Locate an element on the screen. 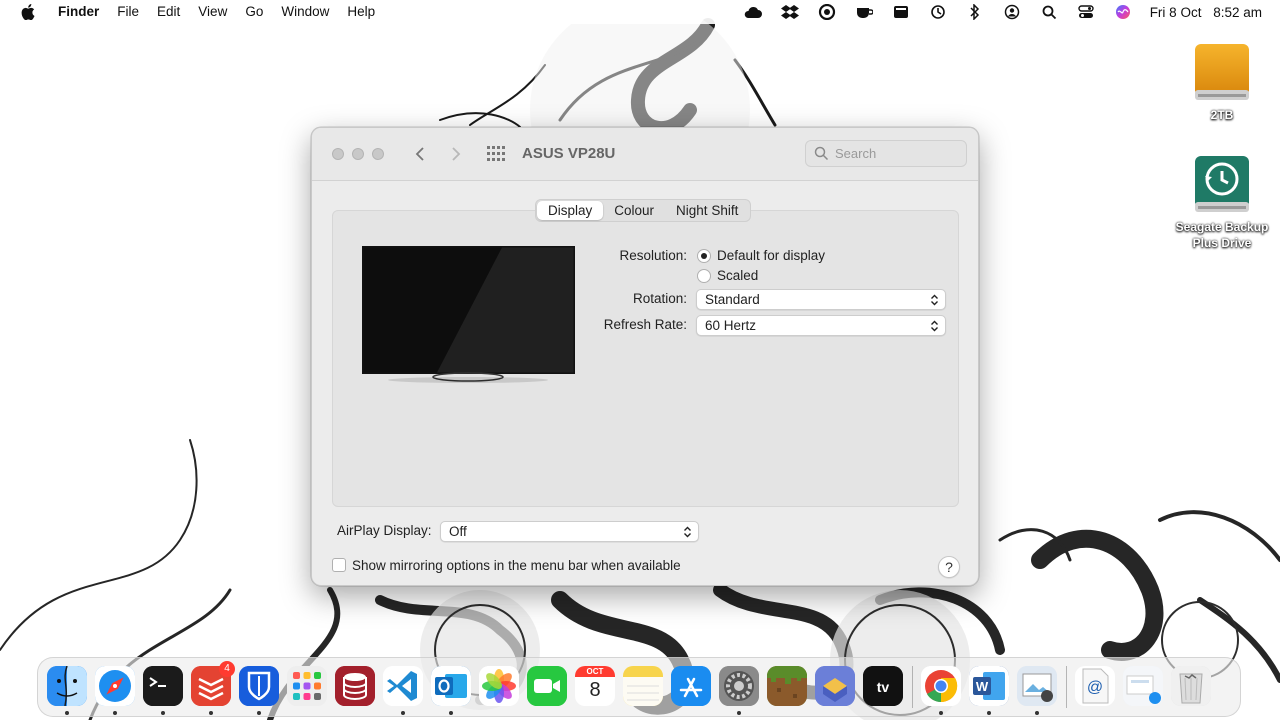 This screenshot has width=1280, height=720. calendar-icon: OCT 8 is located at coordinates (595, 686).